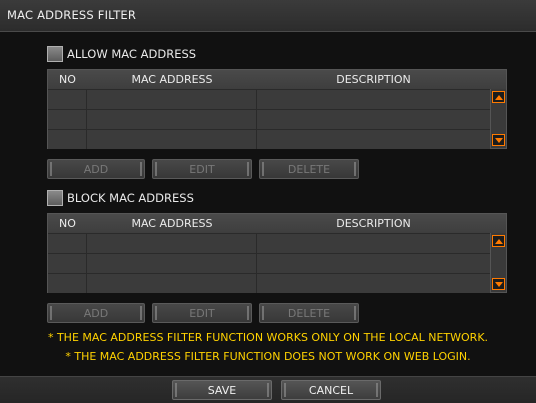 Image resolution: width=536 pixels, height=403 pixels. I want to click on allow-add-button: ADD, so click(96, 169).